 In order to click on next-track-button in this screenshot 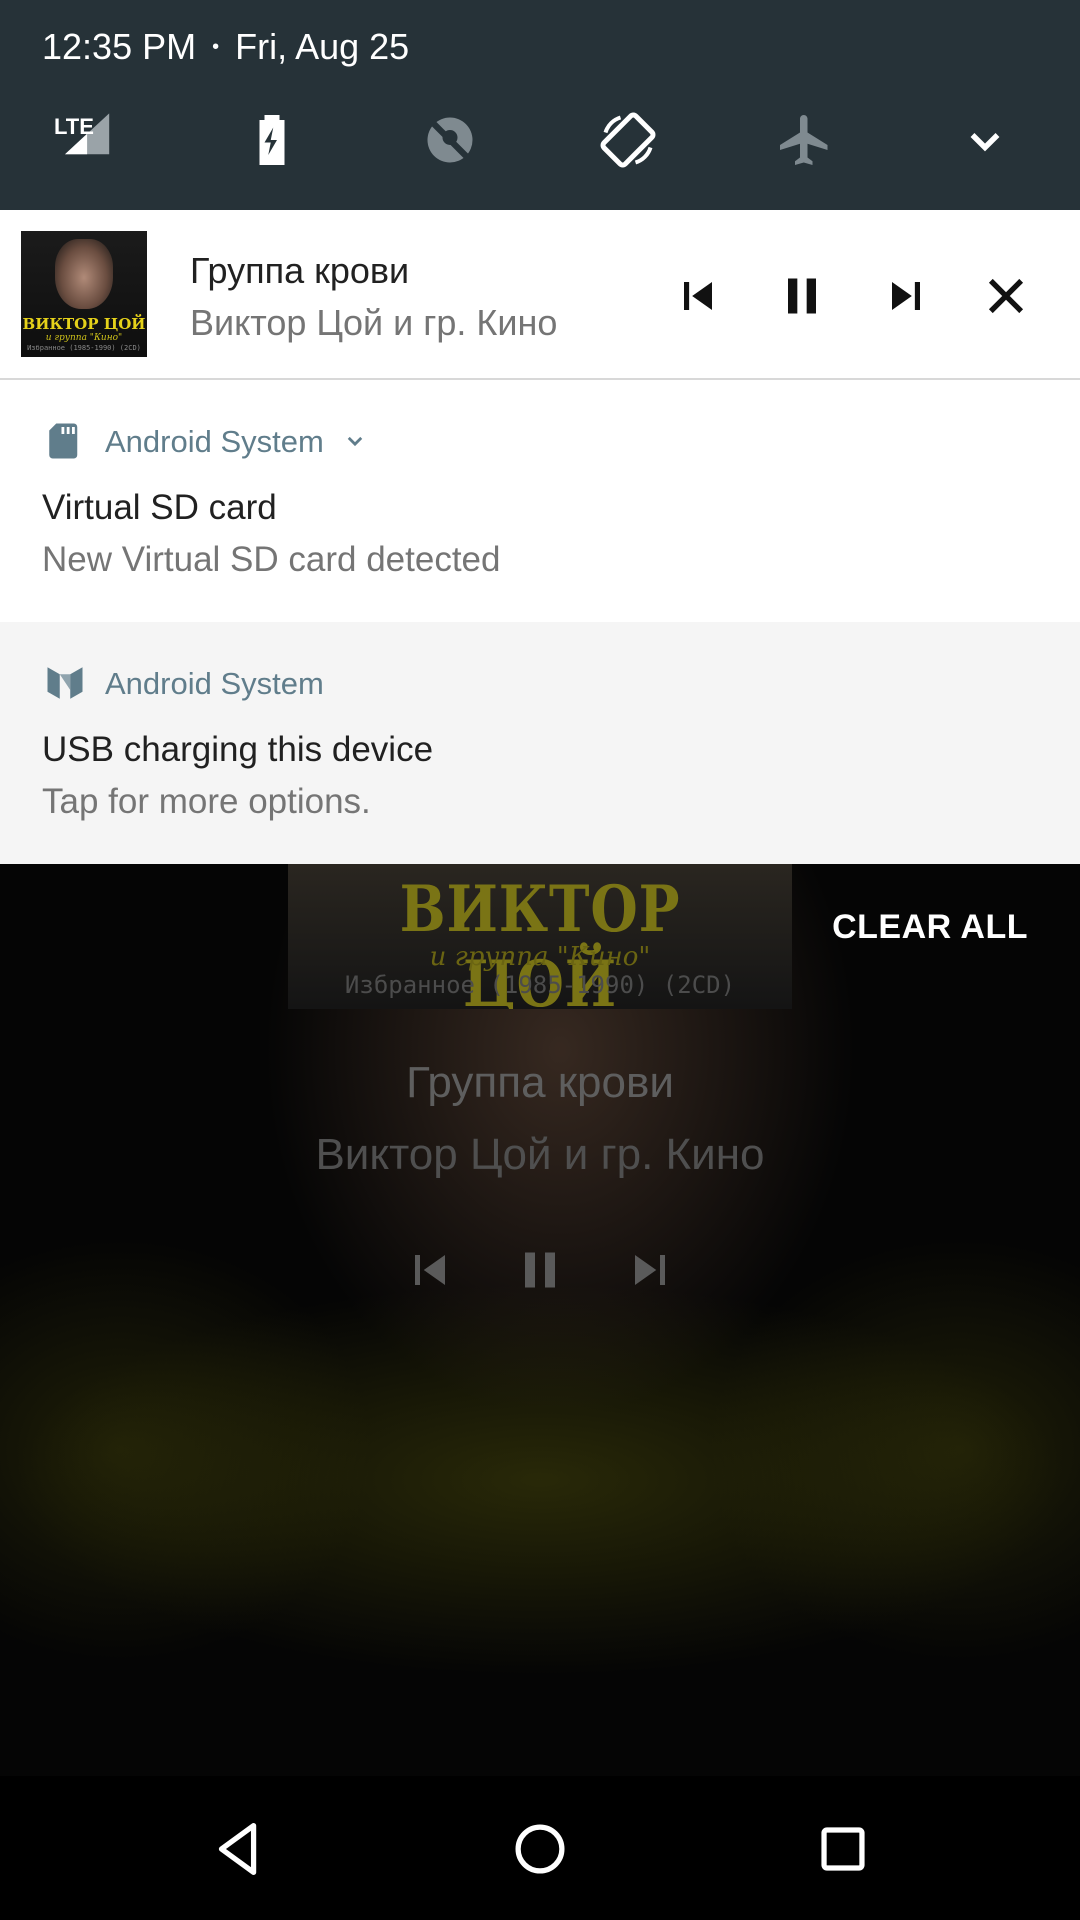, I will do `click(906, 296)`.